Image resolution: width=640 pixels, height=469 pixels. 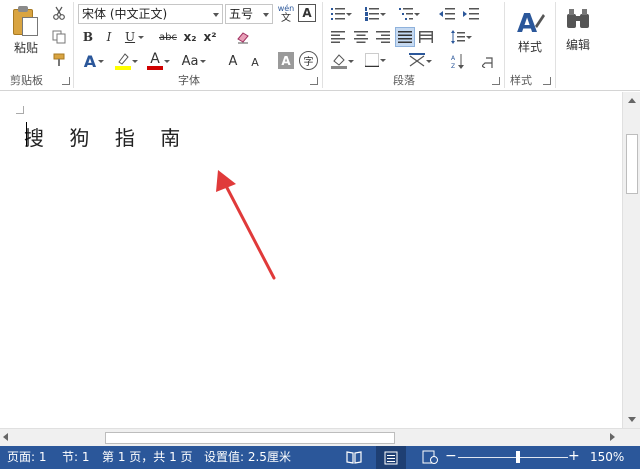 I want to click on scroll-right-button, so click(x=612, y=437).